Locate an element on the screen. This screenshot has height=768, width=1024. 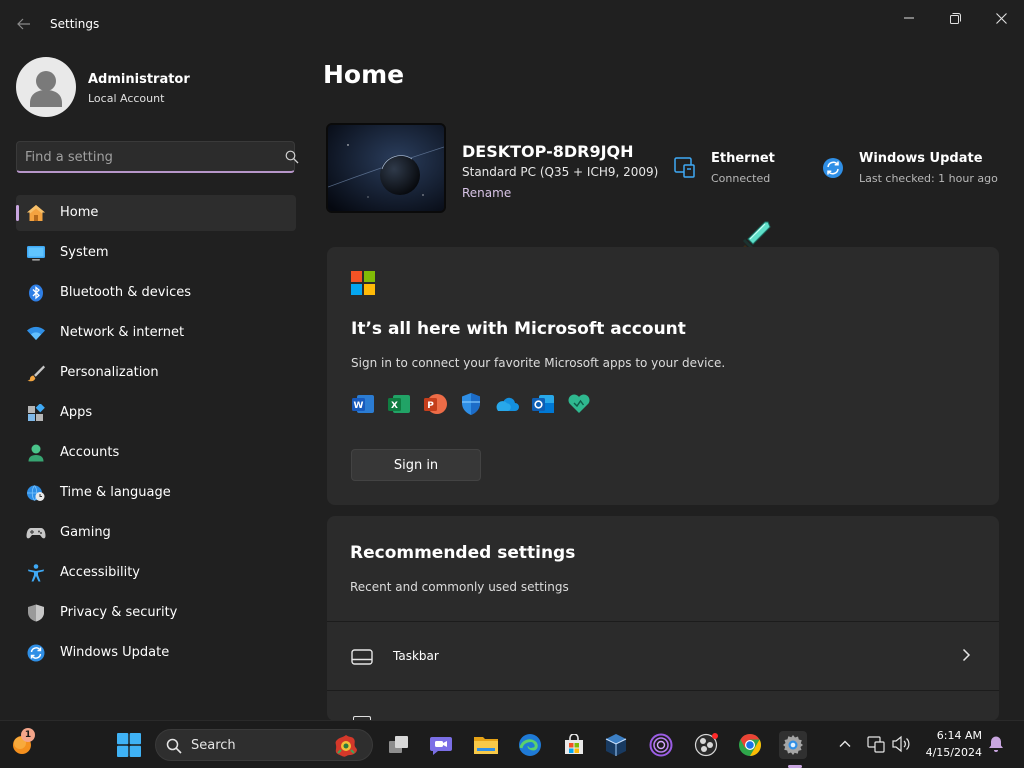
defender-icon is located at coordinates (471, 404).